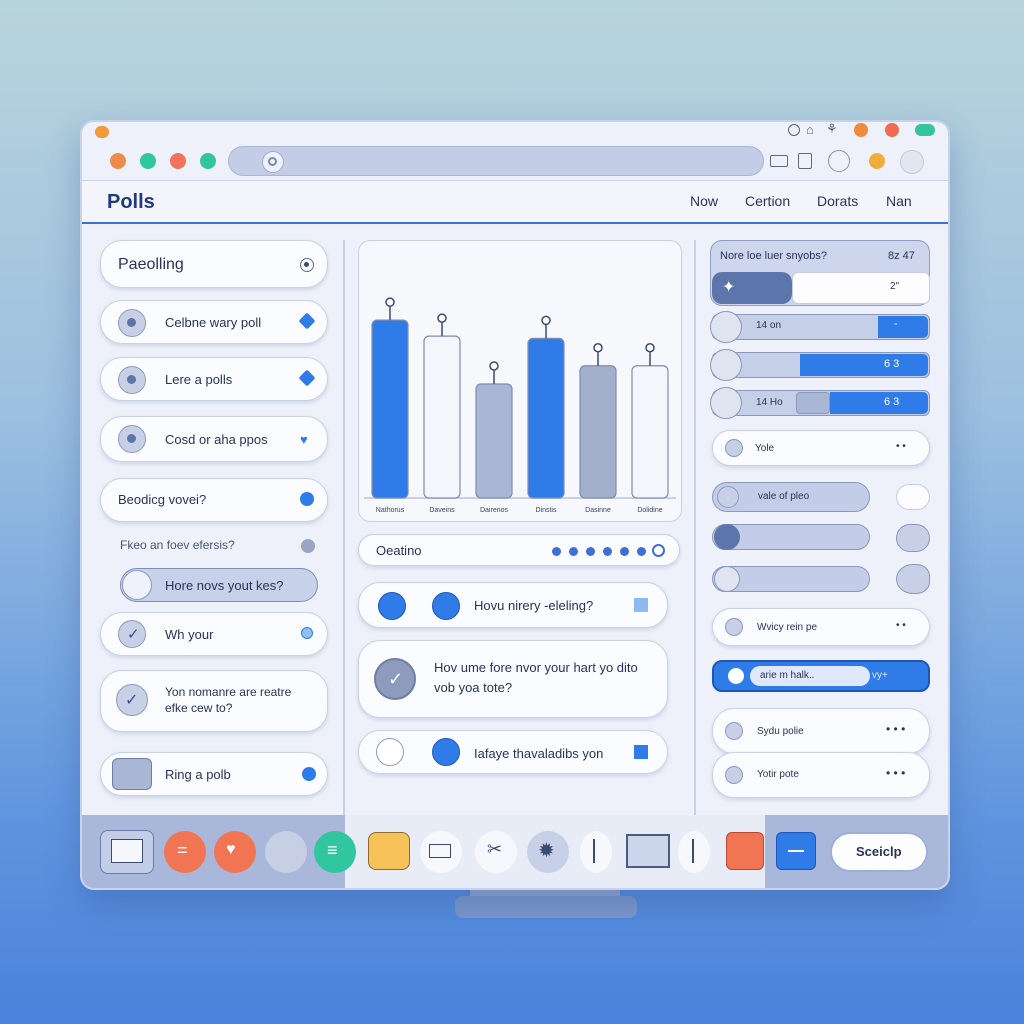 This screenshot has width=1024, height=1024. What do you see at coordinates (612, 551) in the screenshot?
I see `pagination-dots` at bounding box center [612, 551].